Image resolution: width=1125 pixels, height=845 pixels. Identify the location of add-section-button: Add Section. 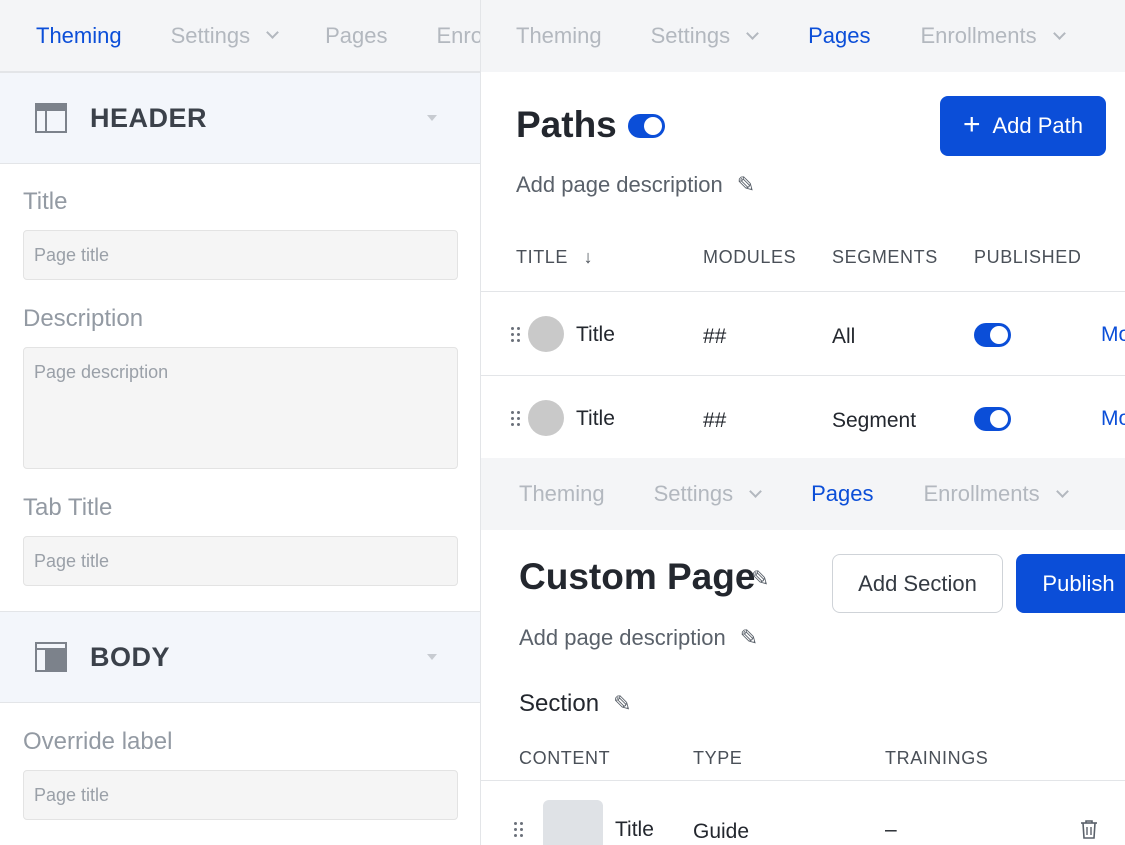
(917, 583).